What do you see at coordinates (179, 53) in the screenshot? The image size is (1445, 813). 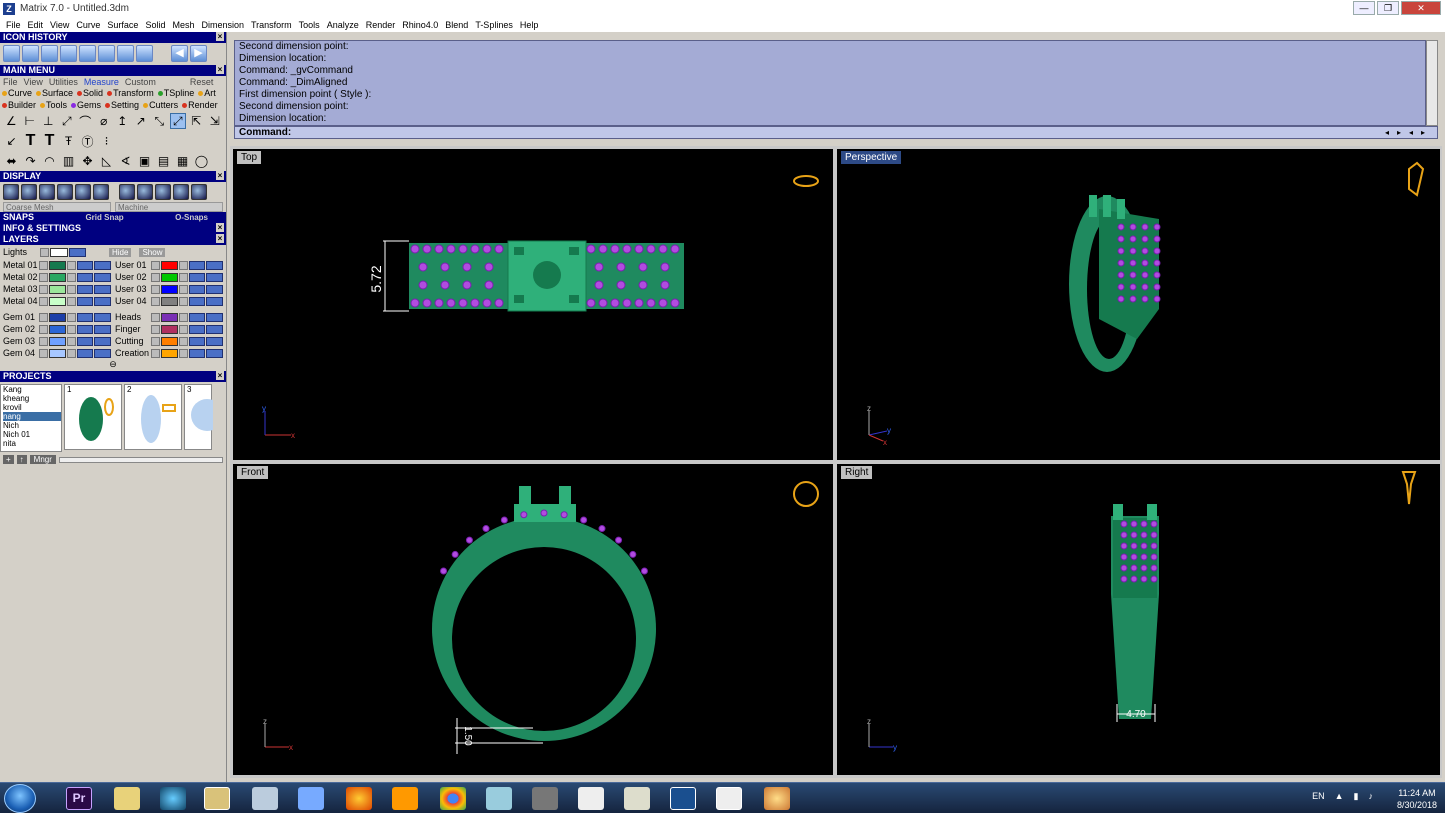 I see `history-back-arrow-icon: ◀` at bounding box center [179, 53].